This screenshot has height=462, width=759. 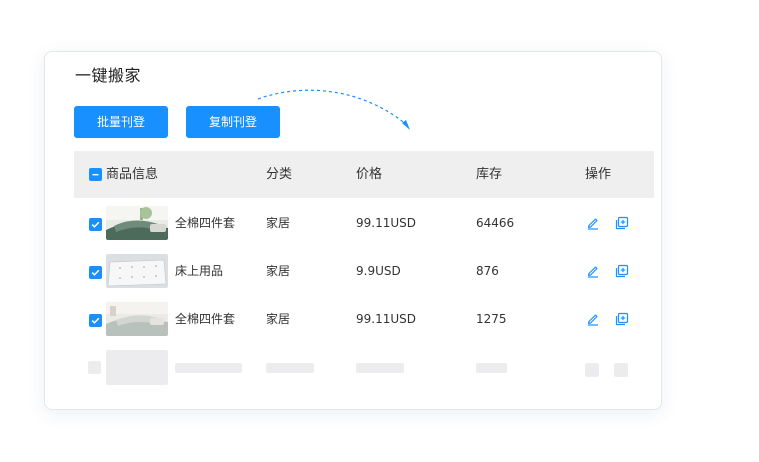 I want to click on product-price: 9.9USD, so click(x=378, y=271).